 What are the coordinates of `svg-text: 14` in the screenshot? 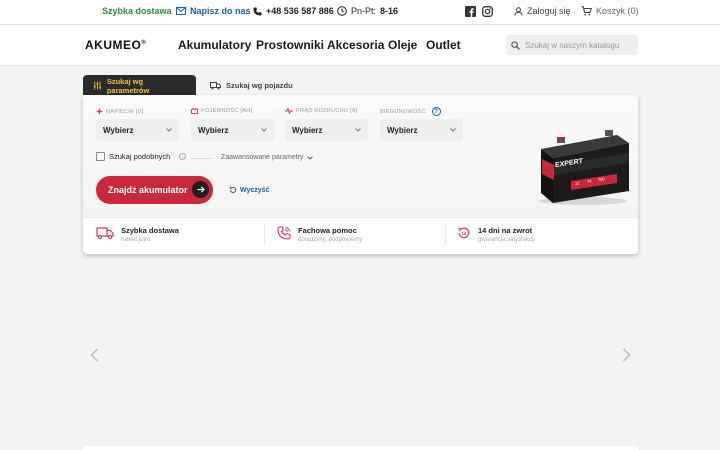 It's located at (464, 233).